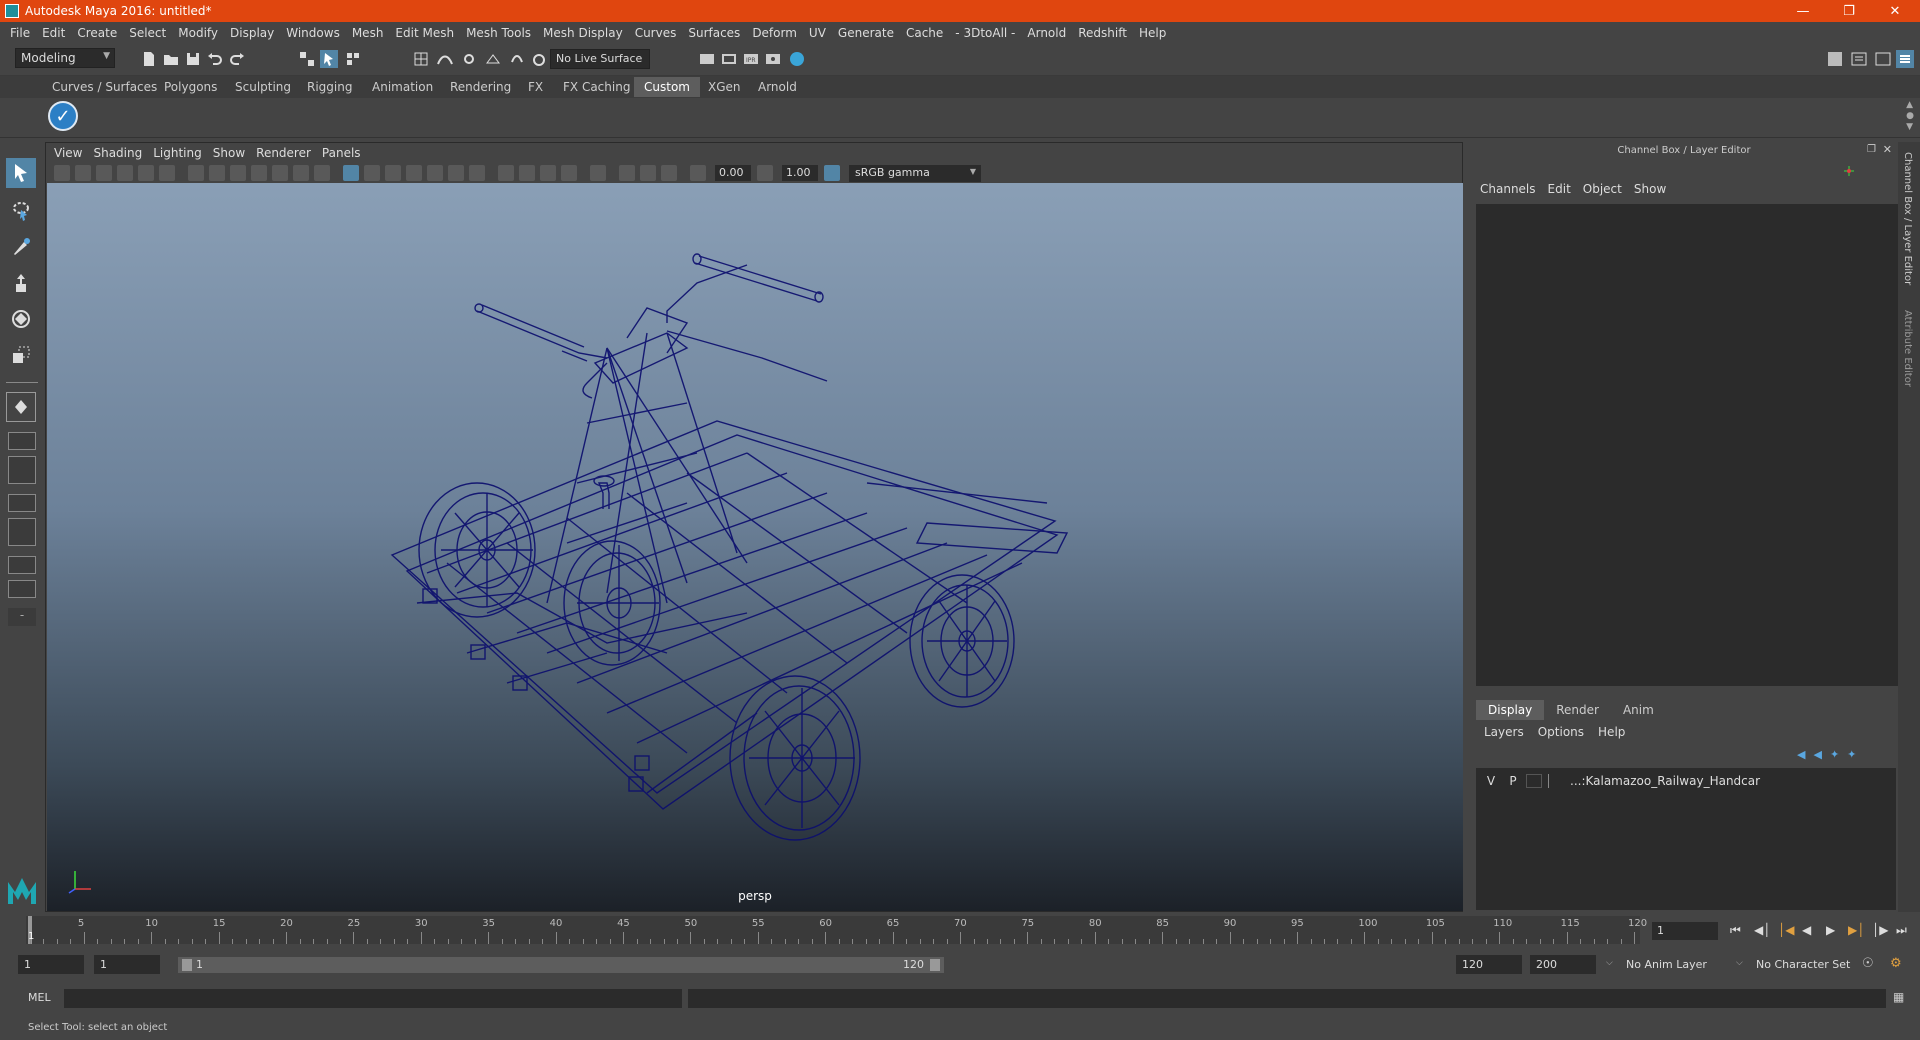 The height and width of the screenshot is (1040, 1920). Describe the element at coordinates (193, 59) in the screenshot. I see `save-scene-icon` at that location.